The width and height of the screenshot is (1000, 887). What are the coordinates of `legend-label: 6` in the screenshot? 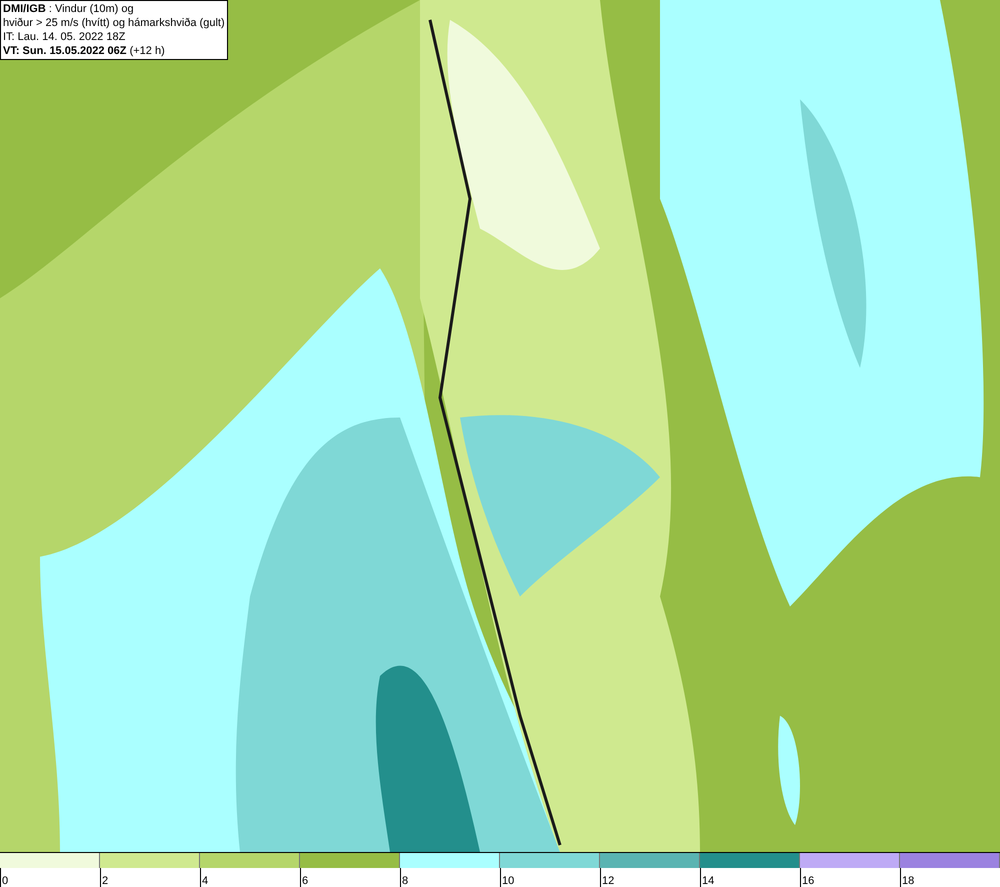 It's located at (305, 881).